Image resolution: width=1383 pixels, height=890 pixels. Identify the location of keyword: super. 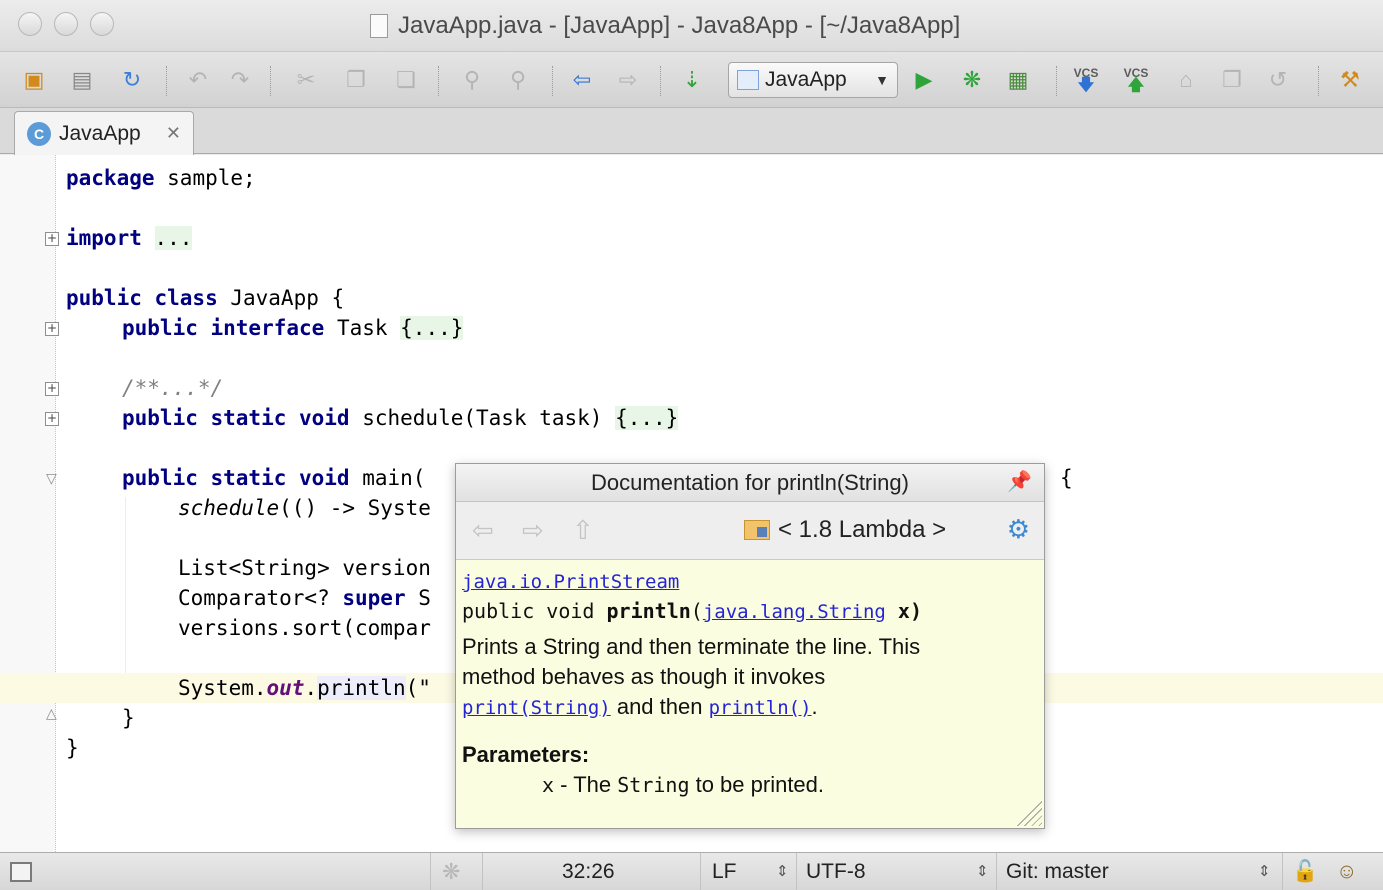
(374, 598).